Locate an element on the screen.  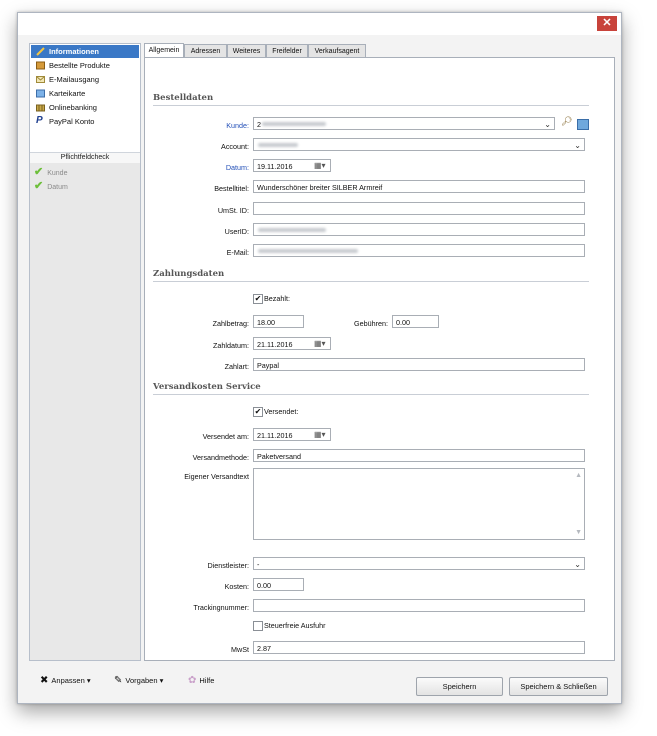
tab-allgemein: Allgemein is located at coordinates (164, 50).